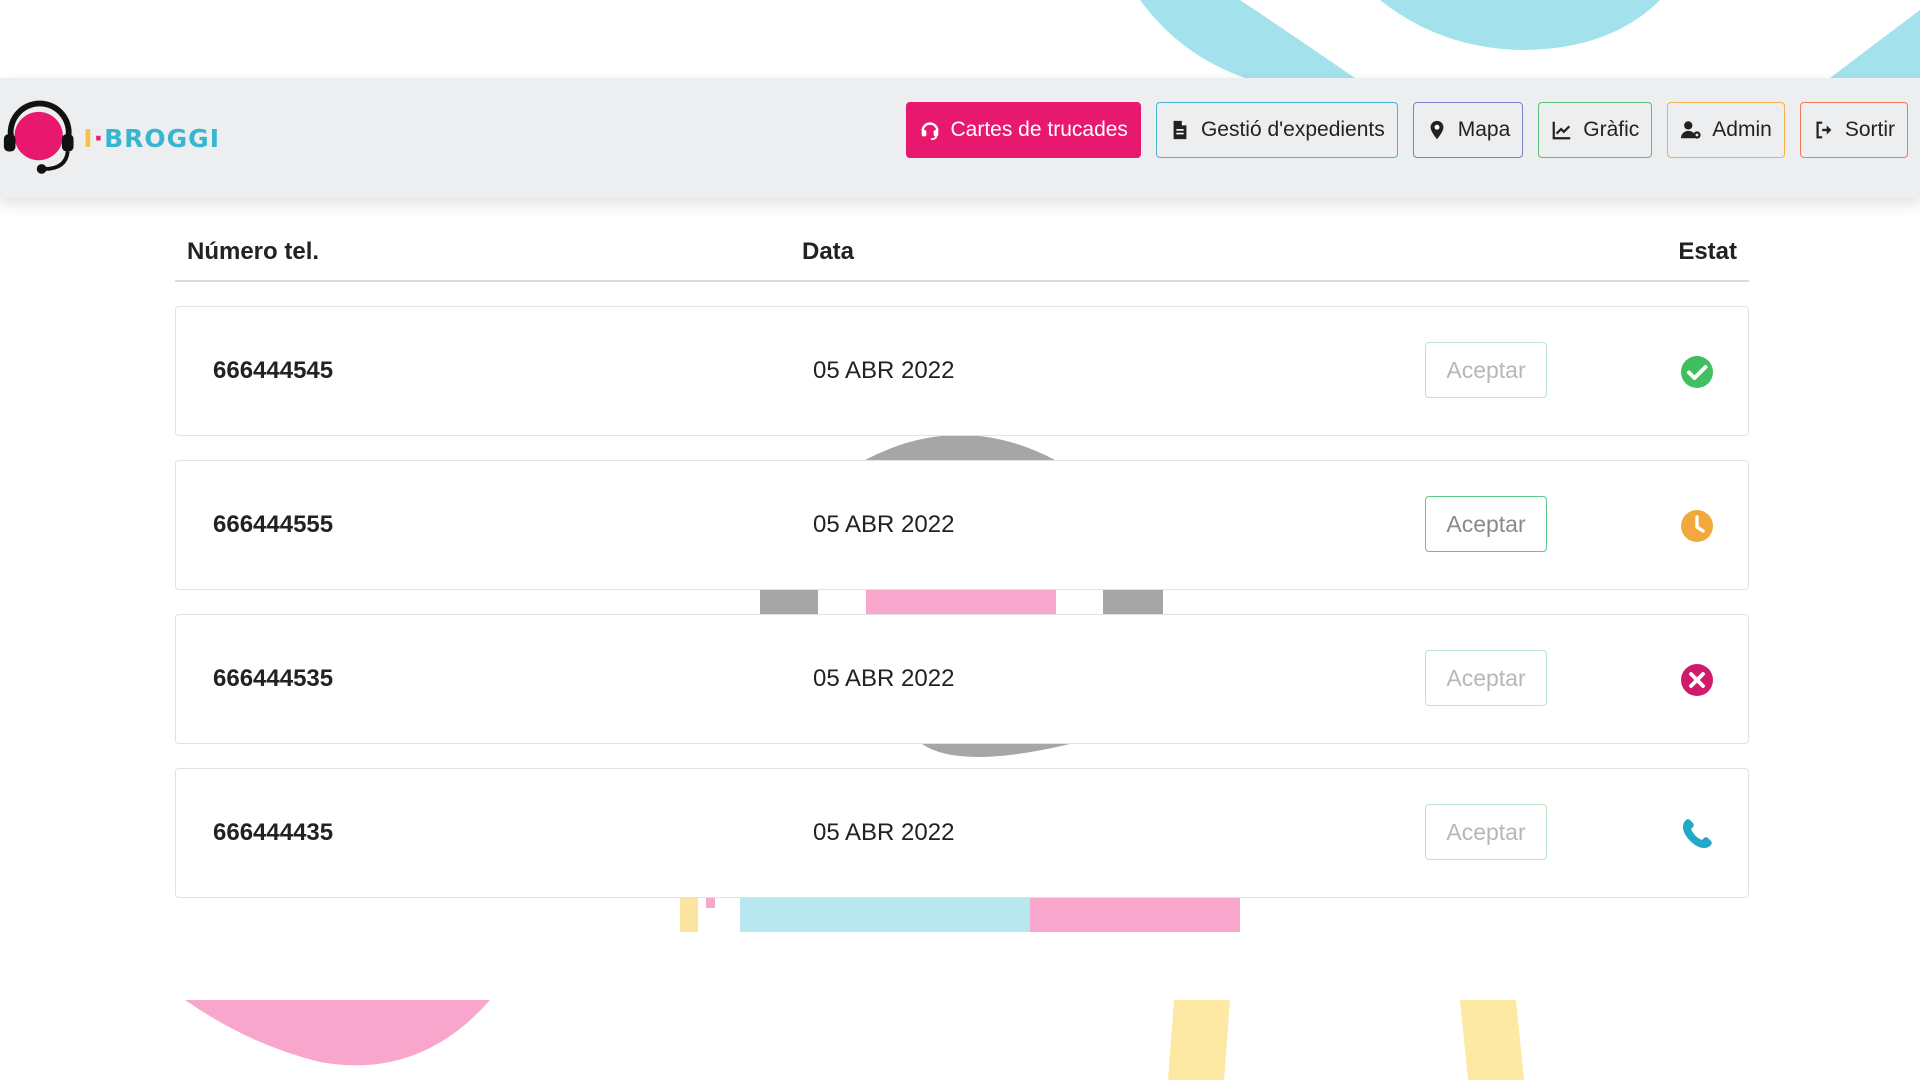 This screenshot has width=1920, height=1080. What do you see at coordinates (273, 678) in the screenshot?
I see `phone-number: 666444535` at bounding box center [273, 678].